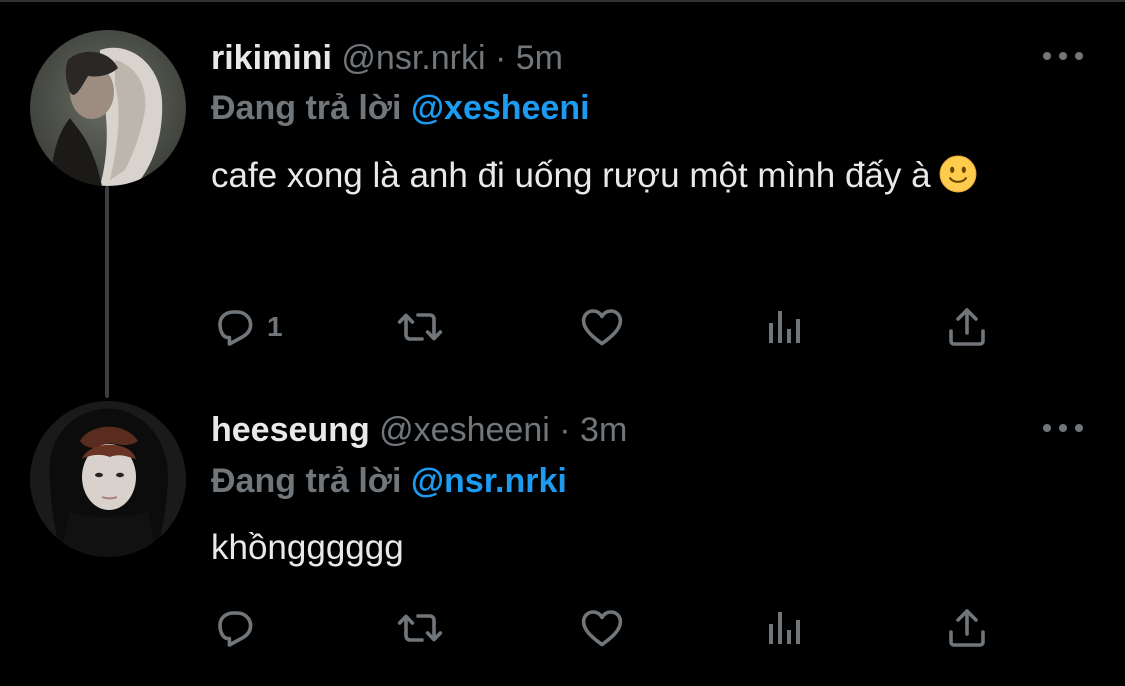 The image size is (1125, 686). What do you see at coordinates (290, 430) in the screenshot?
I see `display-name: heeseung` at bounding box center [290, 430].